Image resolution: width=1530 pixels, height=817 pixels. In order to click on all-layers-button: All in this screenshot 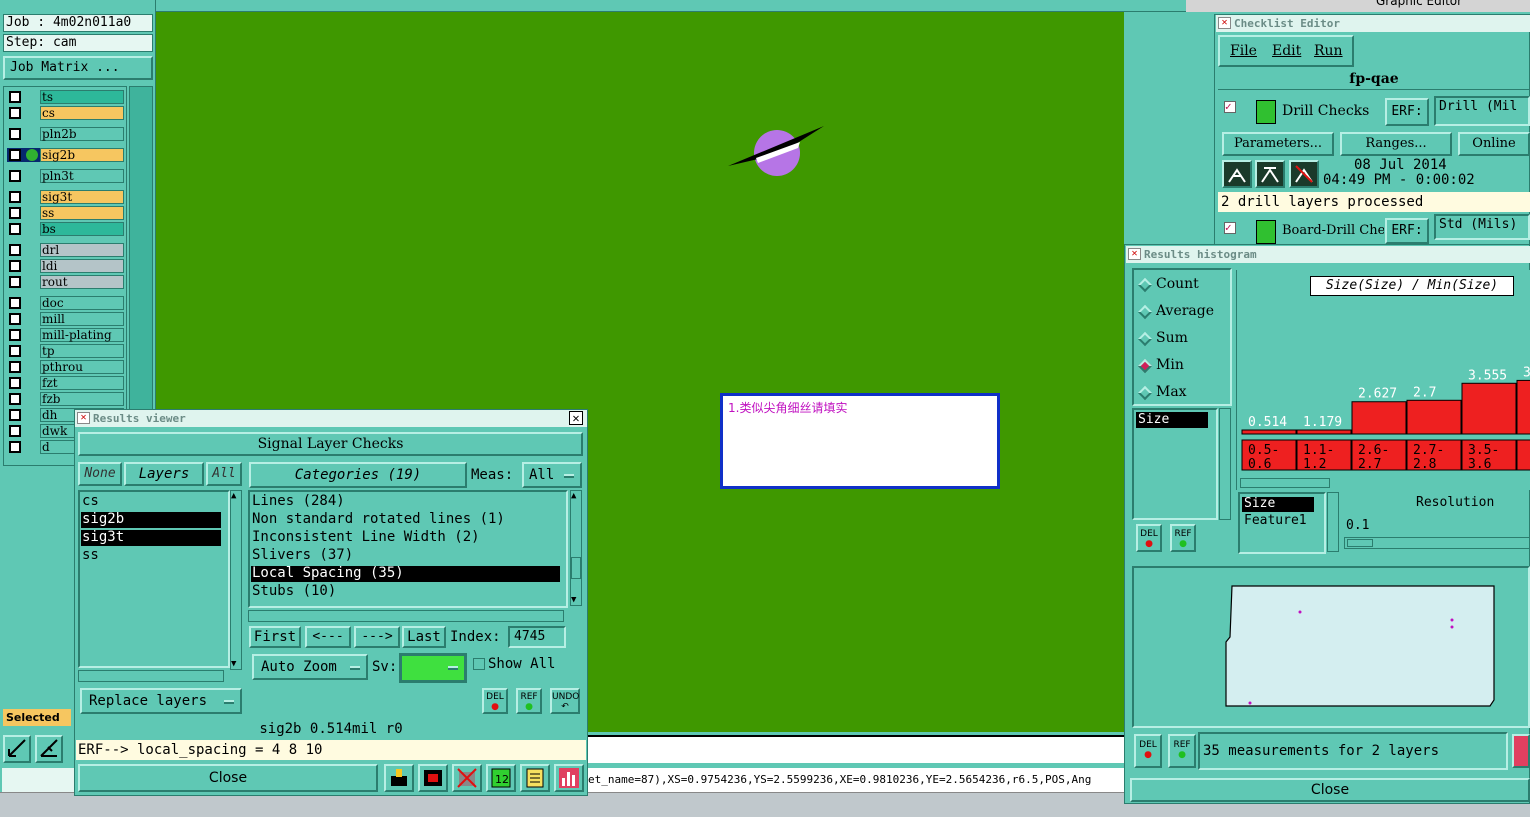, I will do `click(224, 474)`.